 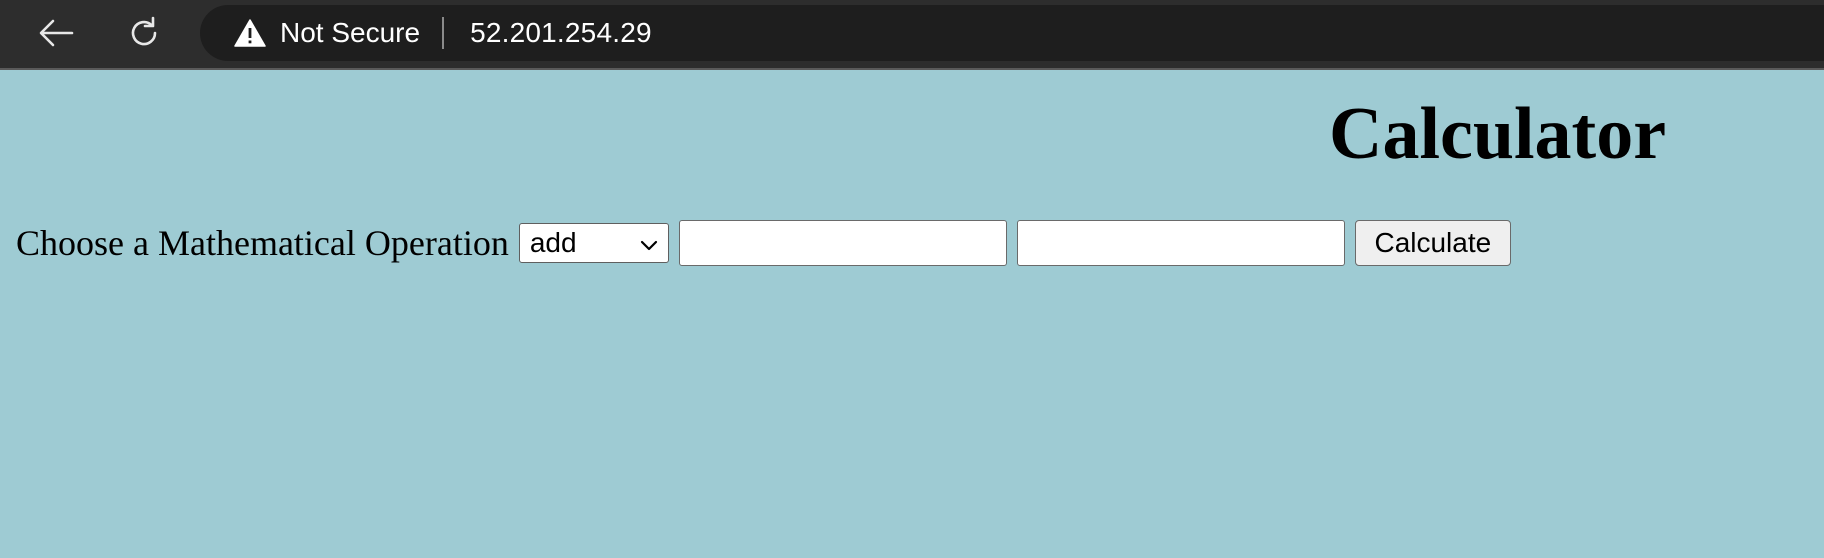 What do you see at coordinates (561, 33) in the screenshot?
I see `url-text: 52.201.254.29` at bounding box center [561, 33].